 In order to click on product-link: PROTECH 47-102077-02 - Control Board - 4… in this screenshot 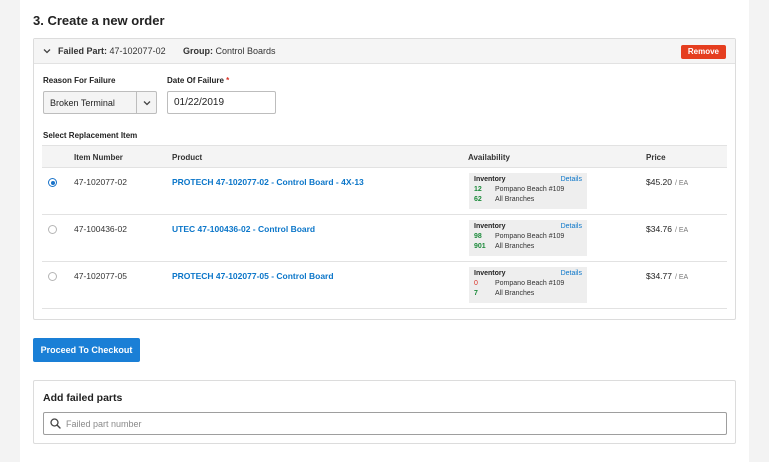, I will do `click(268, 182)`.